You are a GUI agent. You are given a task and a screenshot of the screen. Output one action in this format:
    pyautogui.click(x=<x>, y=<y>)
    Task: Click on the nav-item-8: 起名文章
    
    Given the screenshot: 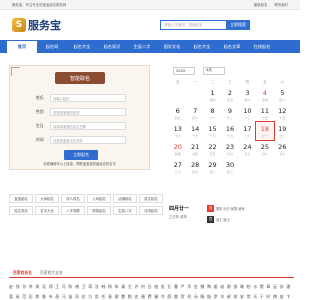 What is the action you would take?
    pyautogui.click(x=232, y=46)
    